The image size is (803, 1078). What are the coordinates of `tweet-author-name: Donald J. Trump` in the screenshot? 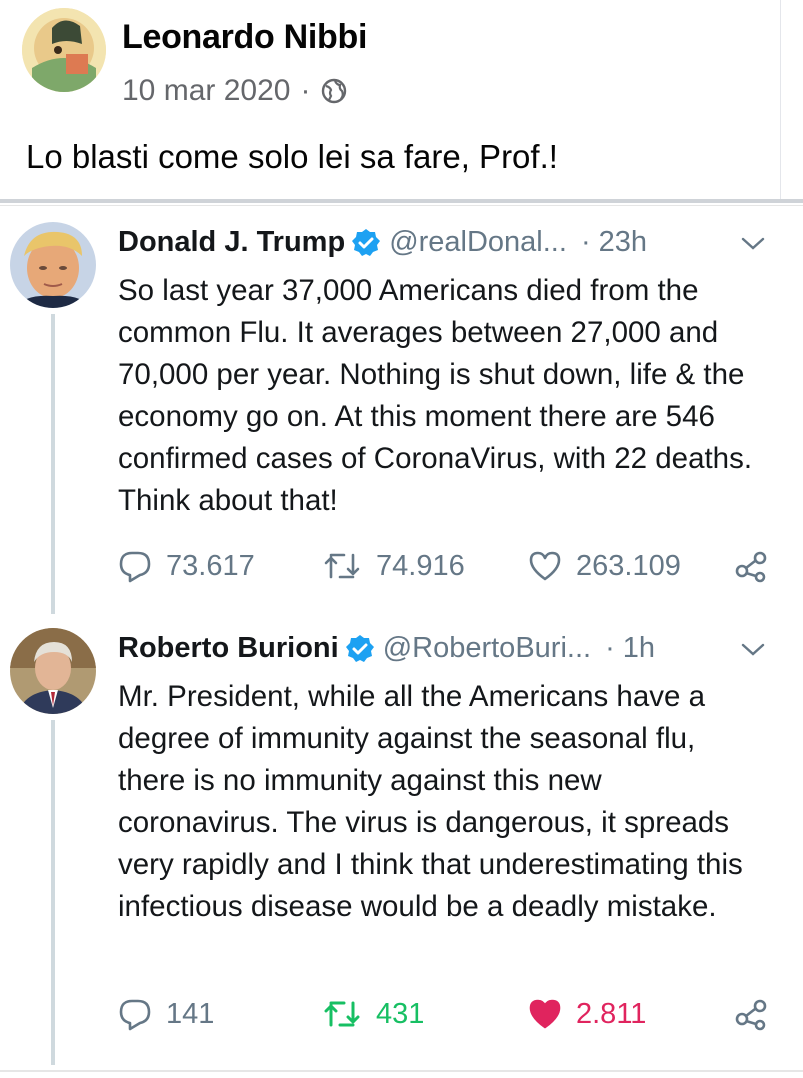 It's located at (231, 242).